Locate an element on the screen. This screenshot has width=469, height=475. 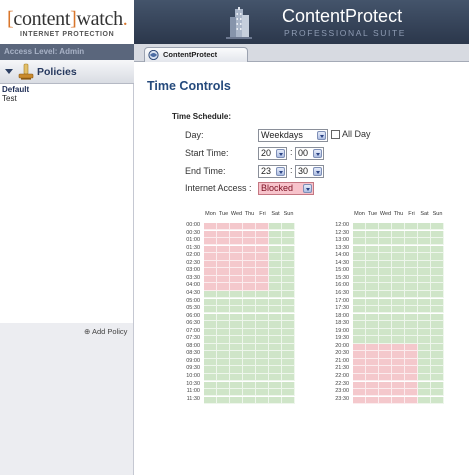
time-slot-label: 20:30 is located at coordinates (335, 353).